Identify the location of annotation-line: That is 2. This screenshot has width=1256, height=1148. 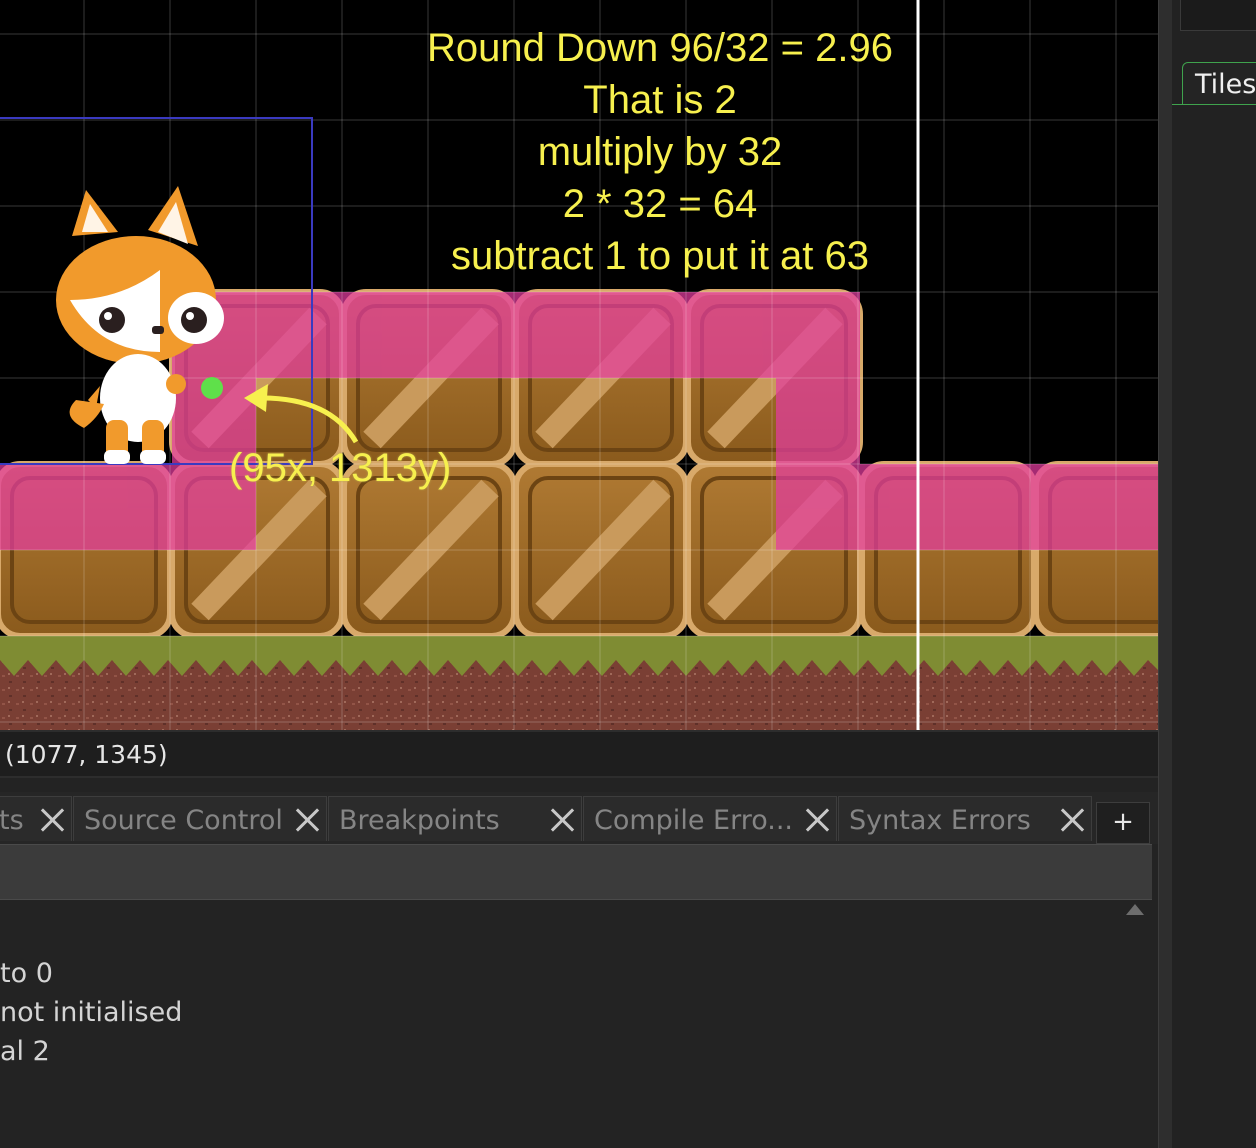
(660, 100).